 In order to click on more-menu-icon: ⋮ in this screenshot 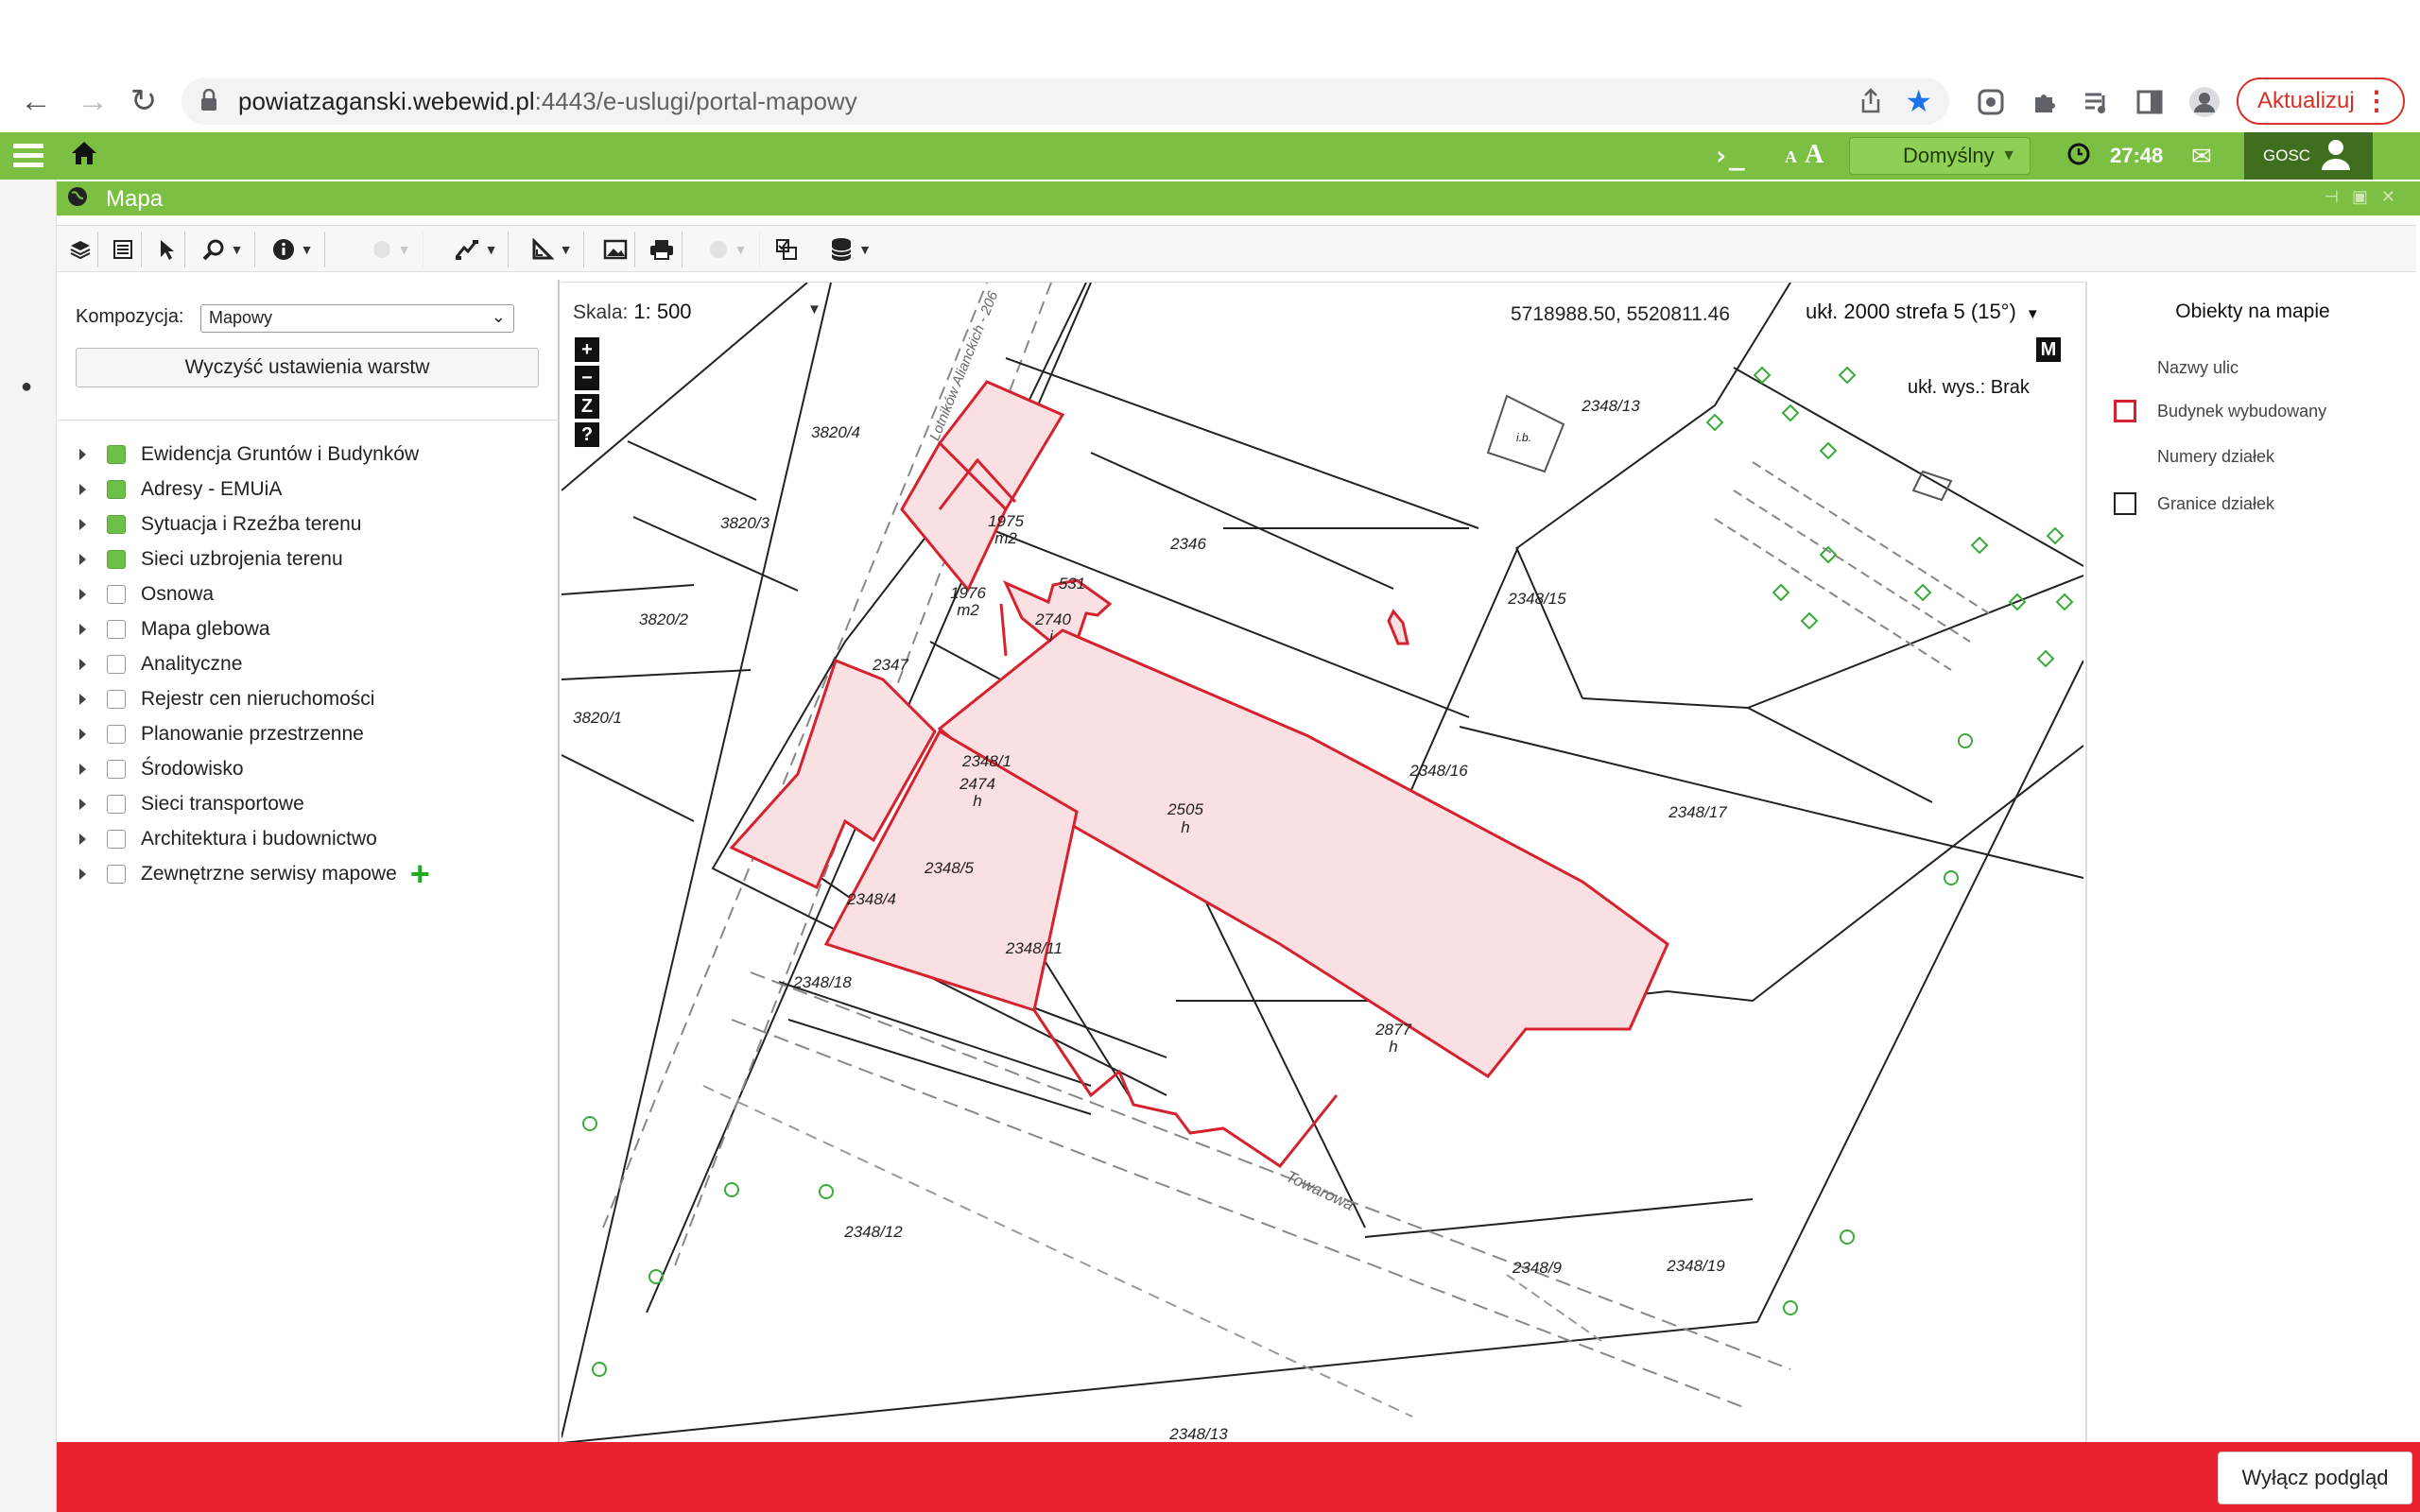, I will do `click(2376, 100)`.